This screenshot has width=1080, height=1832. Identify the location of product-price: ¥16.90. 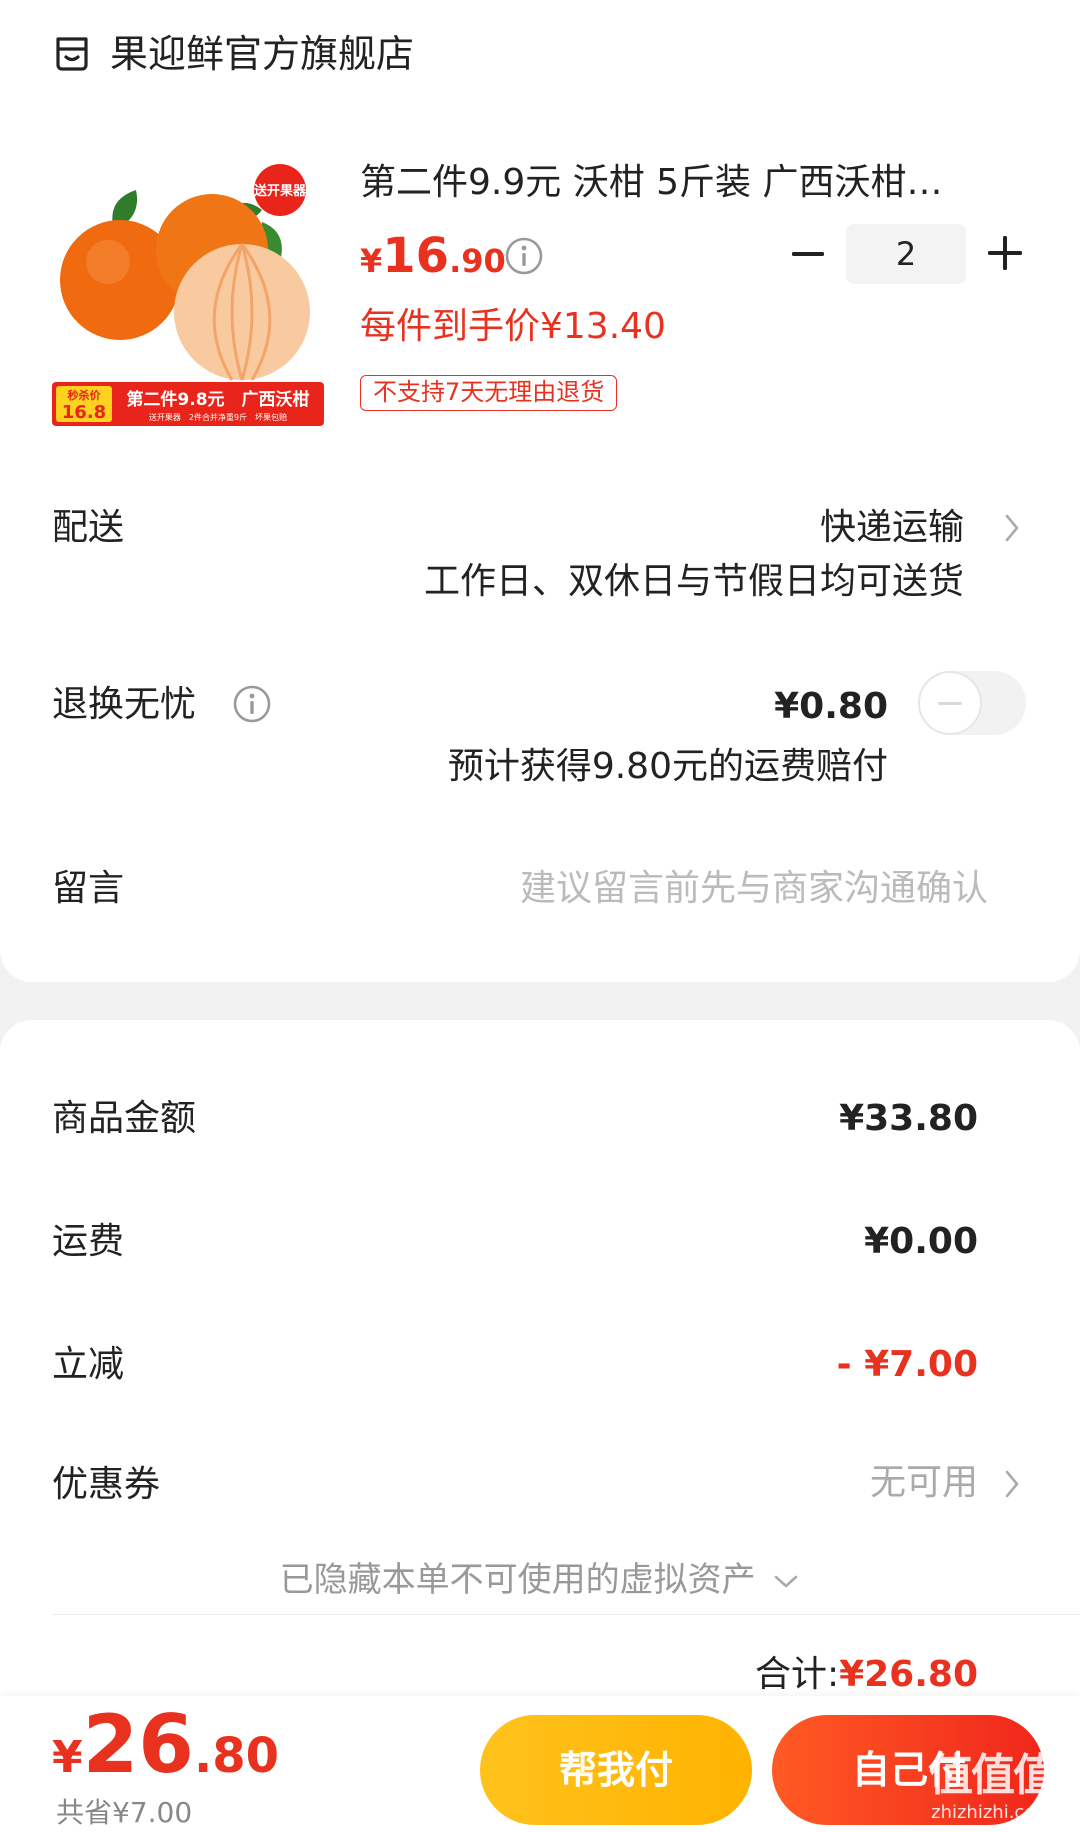
(433, 261).